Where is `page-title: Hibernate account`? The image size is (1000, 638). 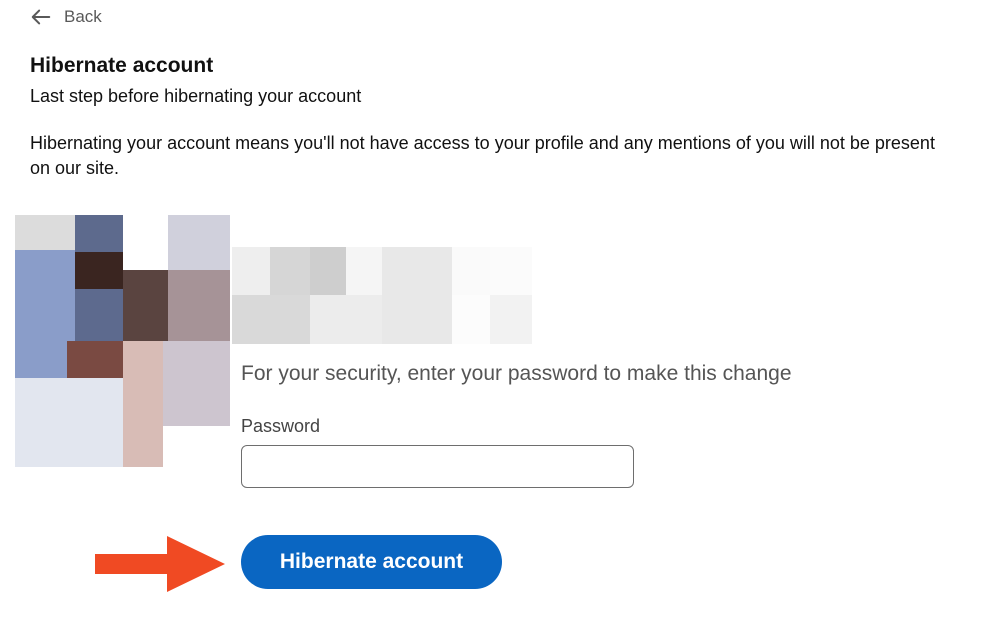 page-title: Hibernate account is located at coordinates (122, 65).